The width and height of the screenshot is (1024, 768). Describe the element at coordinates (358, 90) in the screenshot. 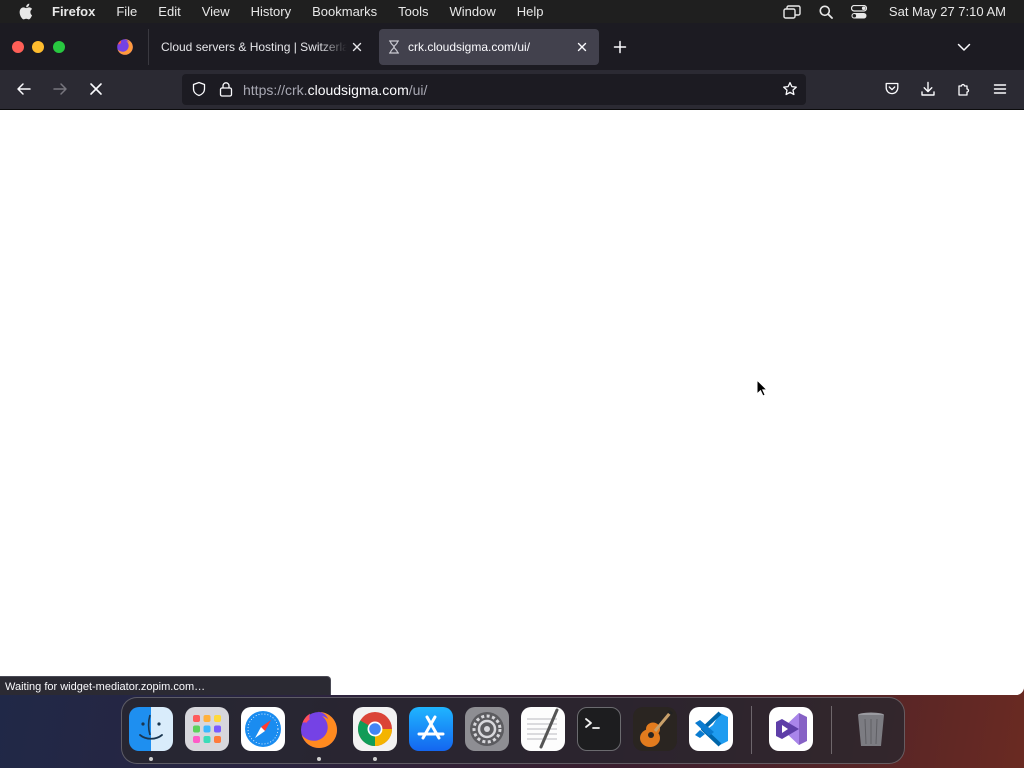

I see `url-domain: cloudsigma.com` at that location.